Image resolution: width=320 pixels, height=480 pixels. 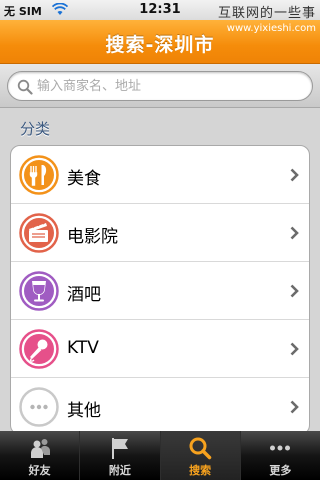 What do you see at coordinates (39, 407) in the screenshot?
I see `more-dots-icon` at bounding box center [39, 407].